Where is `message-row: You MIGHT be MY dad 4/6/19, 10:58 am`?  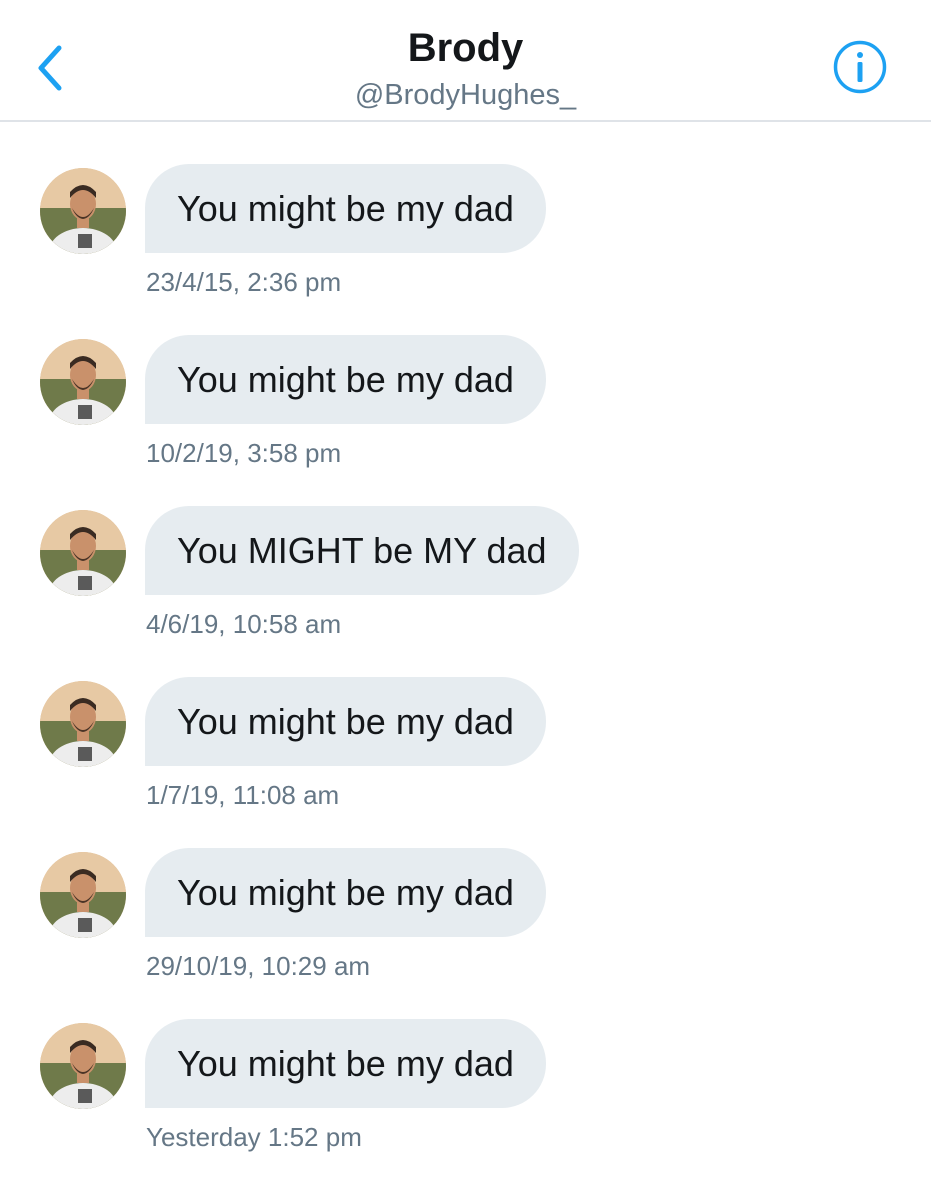
message-row: You MIGHT be MY dad 4/6/19, 10:58 am is located at coordinates (465, 581).